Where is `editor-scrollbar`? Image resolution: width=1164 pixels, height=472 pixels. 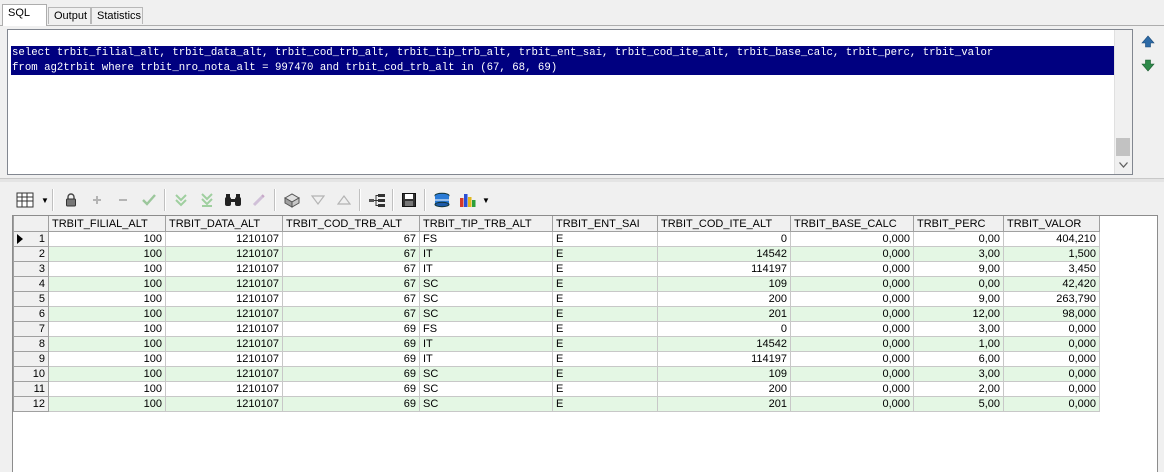 editor-scrollbar is located at coordinates (1123, 102).